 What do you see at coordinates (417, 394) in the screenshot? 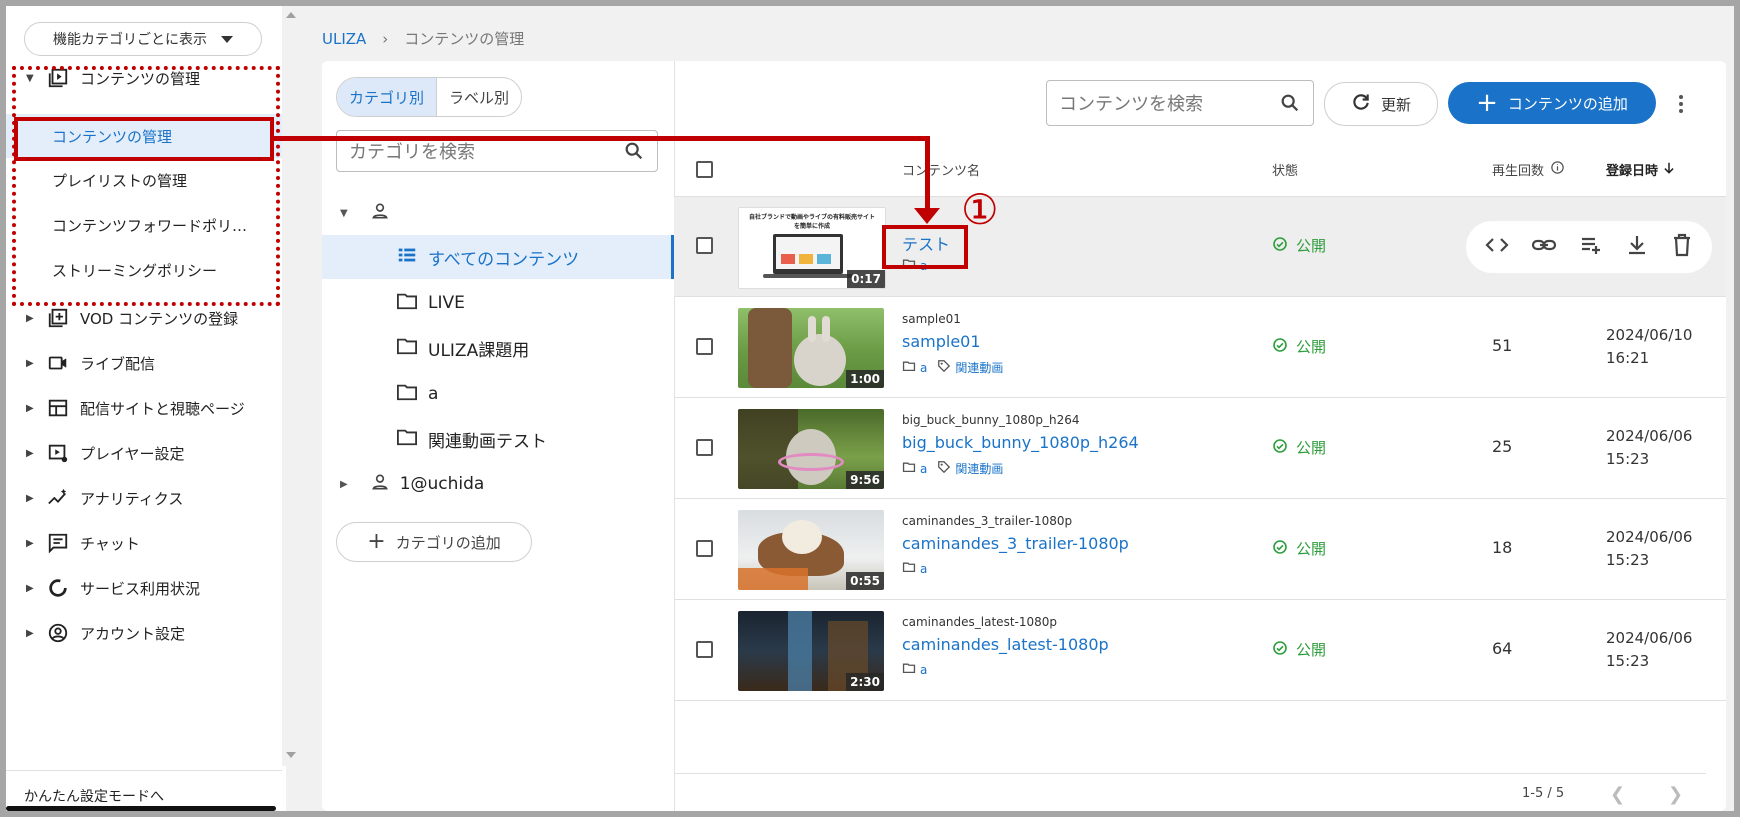
I see `tree-folder-a: a` at bounding box center [417, 394].